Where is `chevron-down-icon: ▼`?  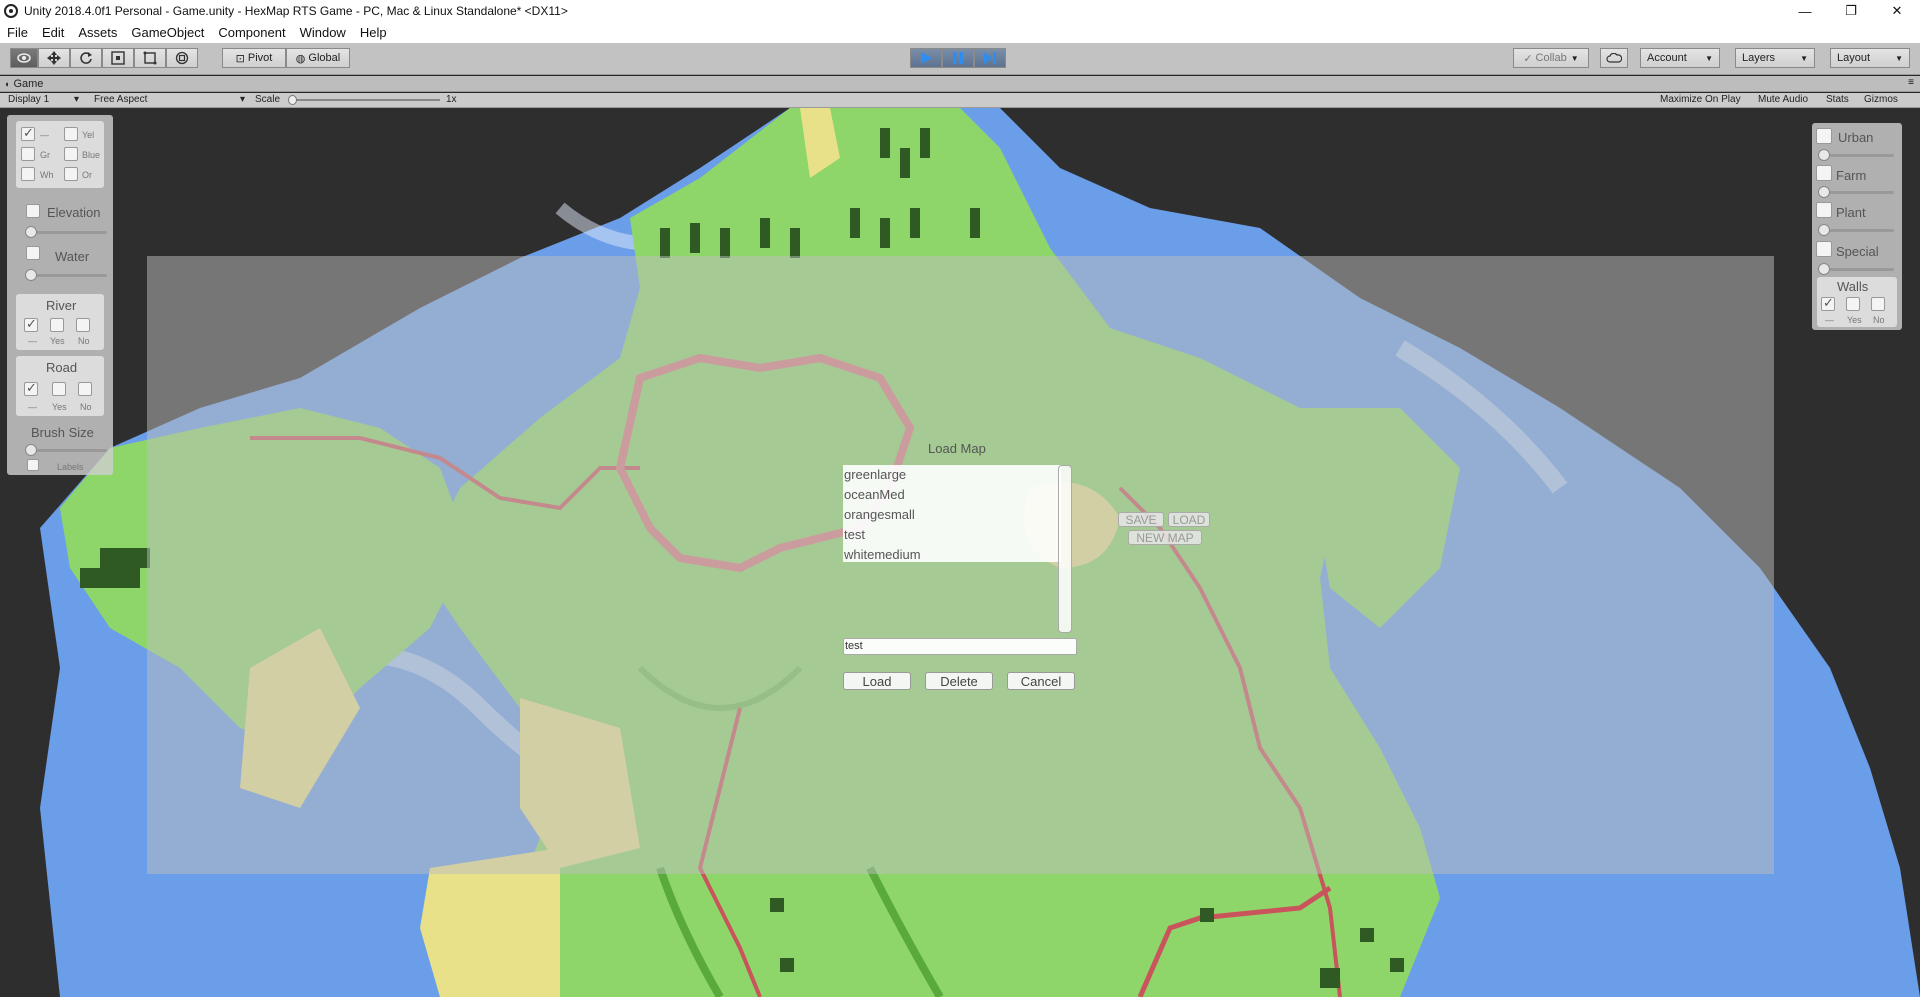 chevron-down-icon: ▼ is located at coordinates (1709, 58).